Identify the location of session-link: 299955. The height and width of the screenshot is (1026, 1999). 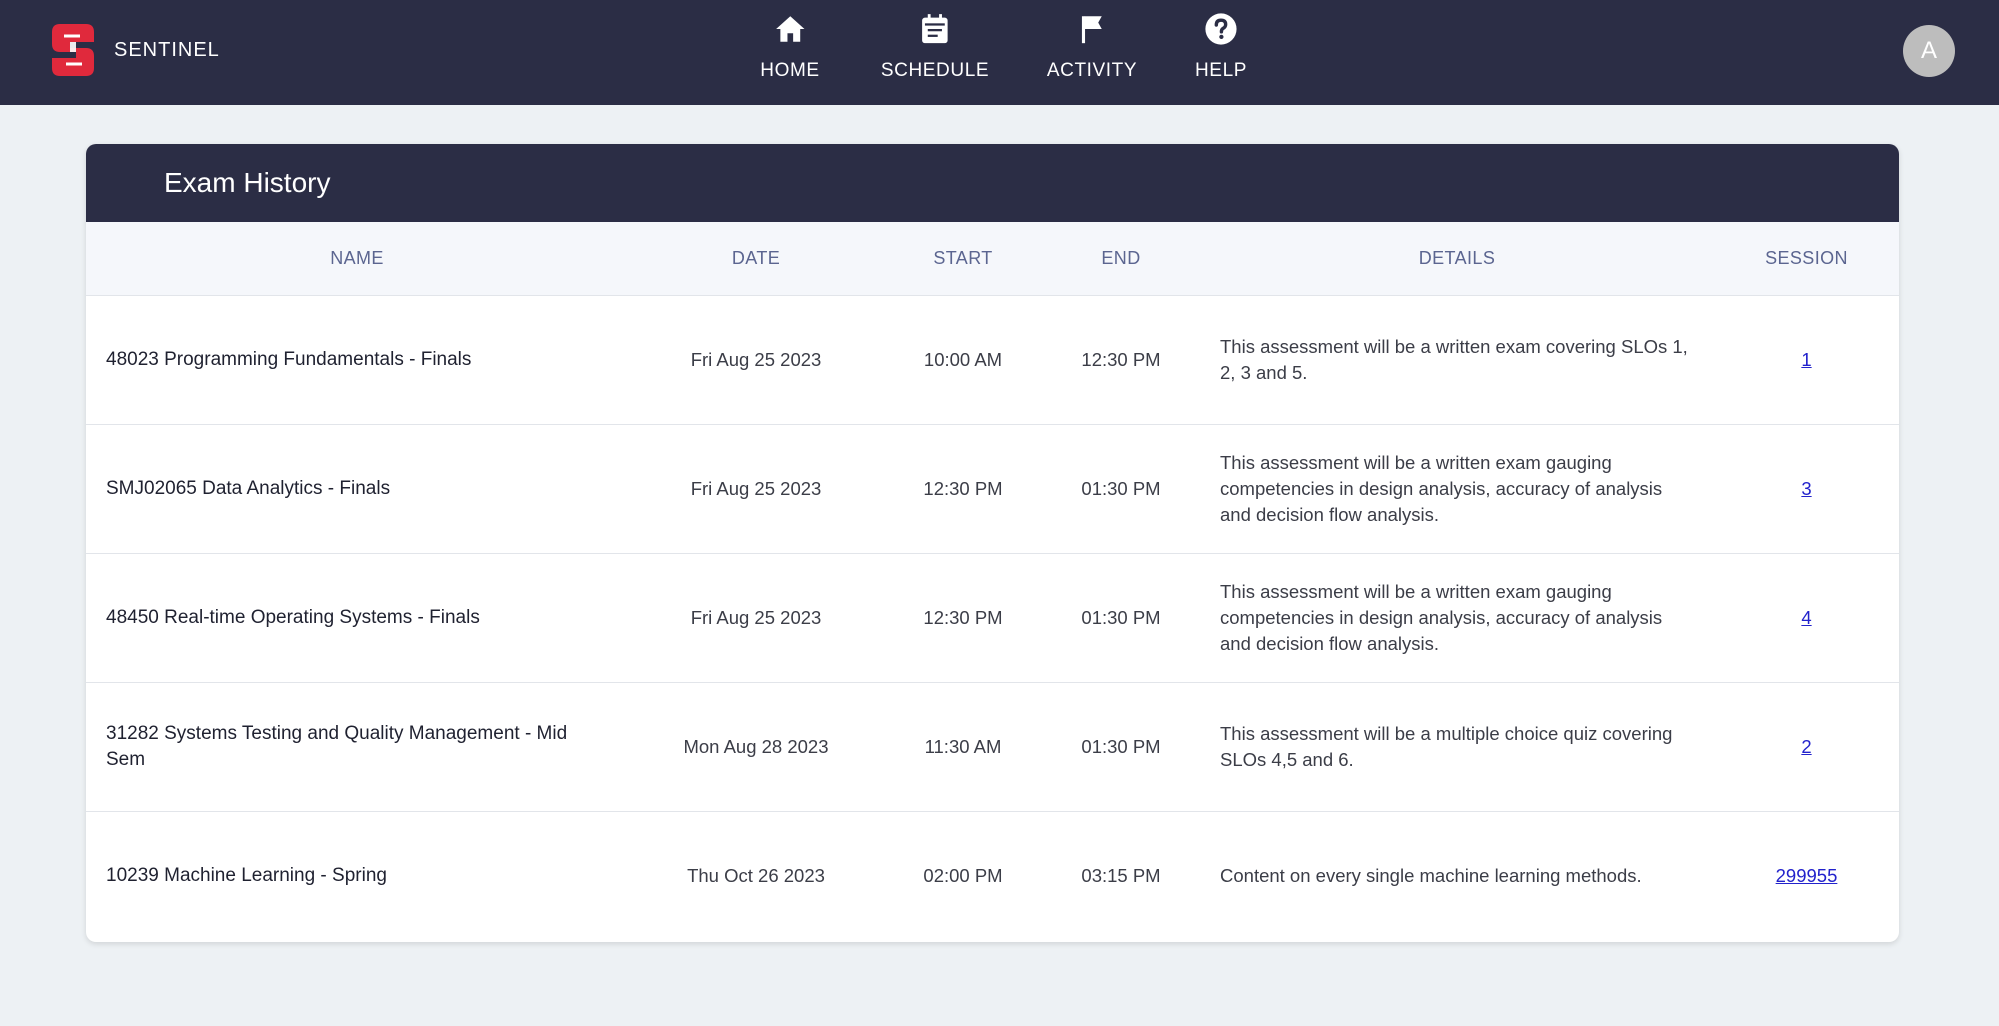
(1807, 875).